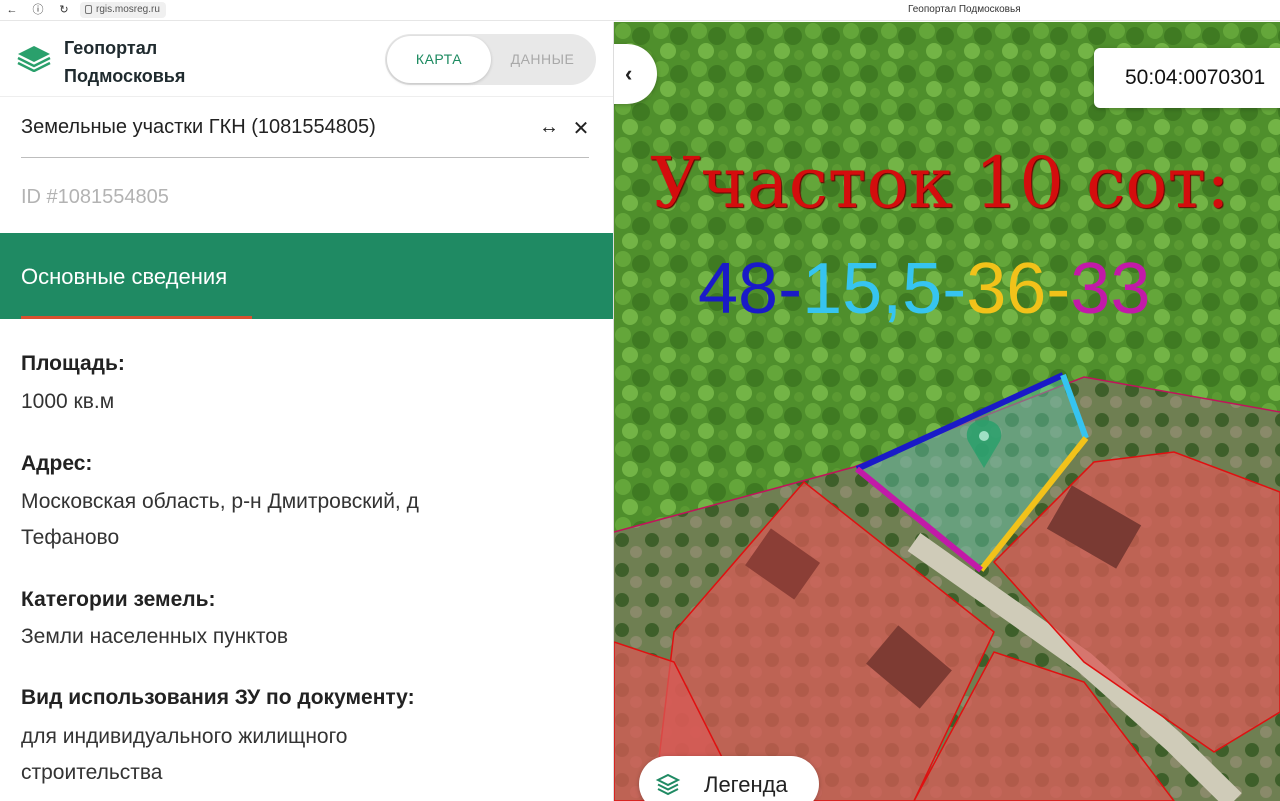 The image size is (1280, 801). I want to click on section-underline, so click(136, 317).